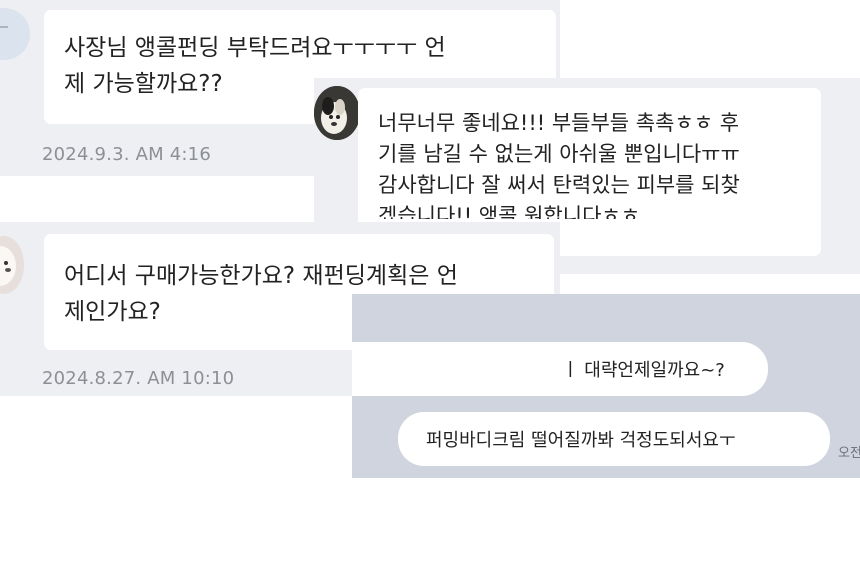 The height and width of the screenshot is (561, 860). What do you see at coordinates (138, 378) in the screenshot?
I see `review-date: 2024.8.27. AM 10:10` at bounding box center [138, 378].